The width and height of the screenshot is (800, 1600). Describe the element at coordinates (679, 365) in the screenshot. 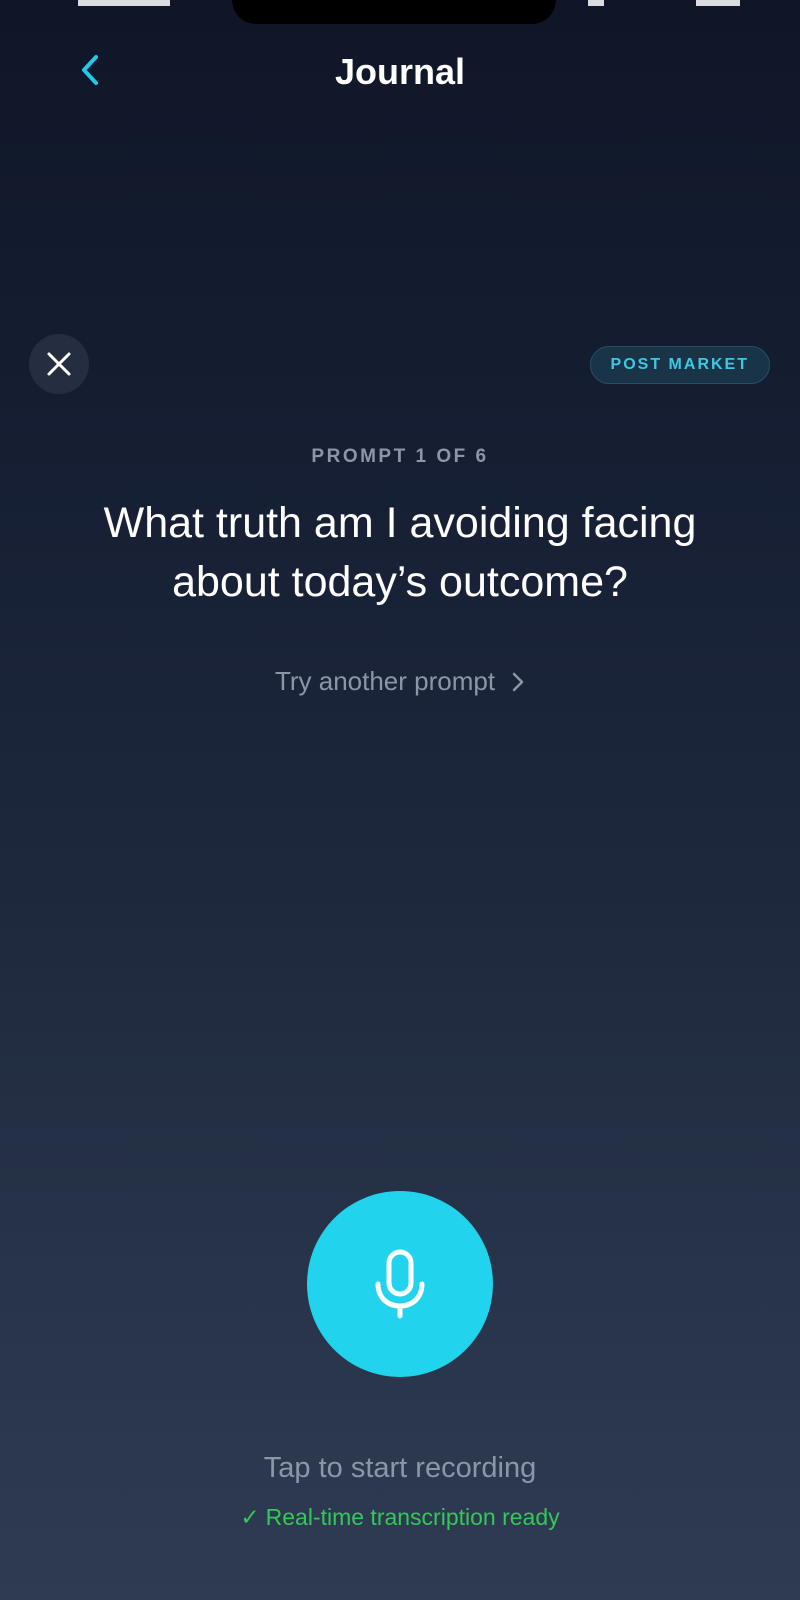

I see `session-badge: POST MARKET` at that location.